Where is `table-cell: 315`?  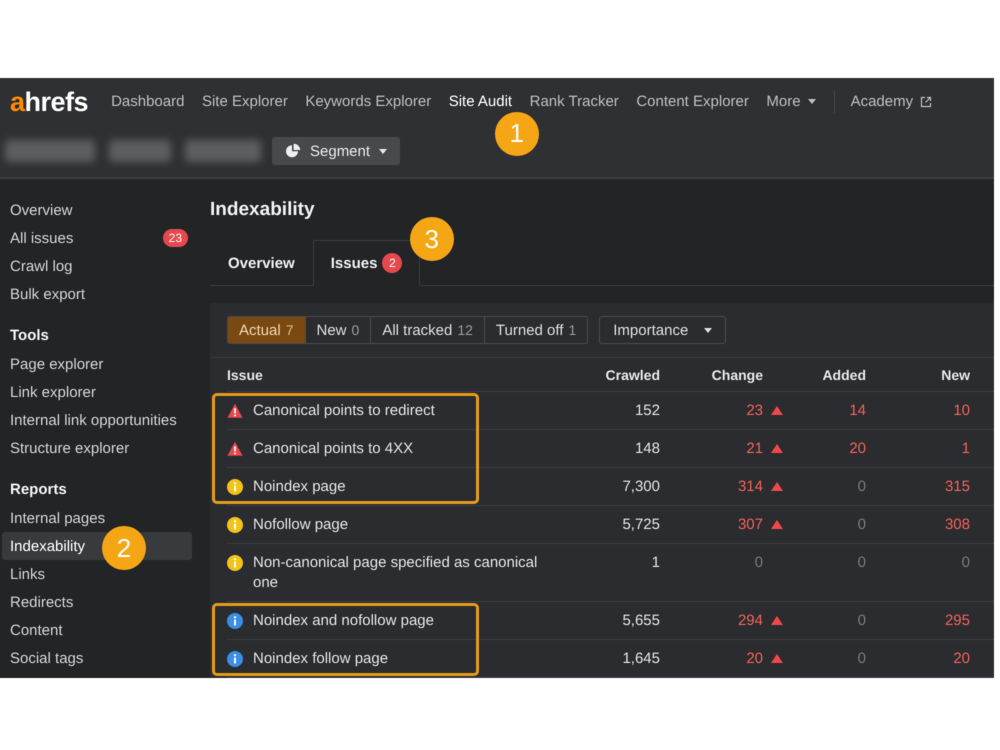 table-cell: 315 is located at coordinates (957, 487).